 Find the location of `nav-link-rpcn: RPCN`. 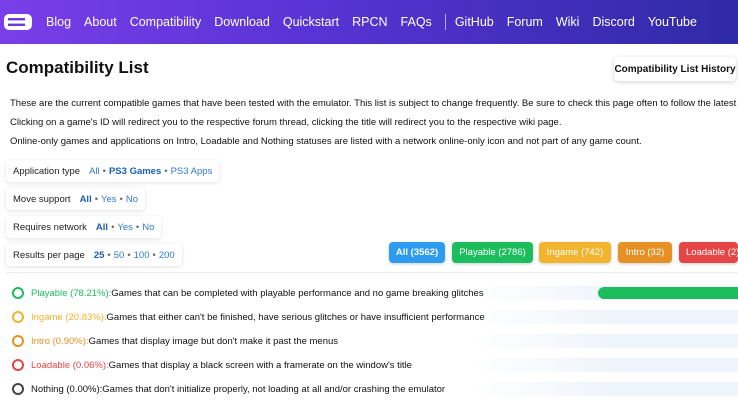

nav-link-rpcn: RPCN is located at coordinates (369, 22).